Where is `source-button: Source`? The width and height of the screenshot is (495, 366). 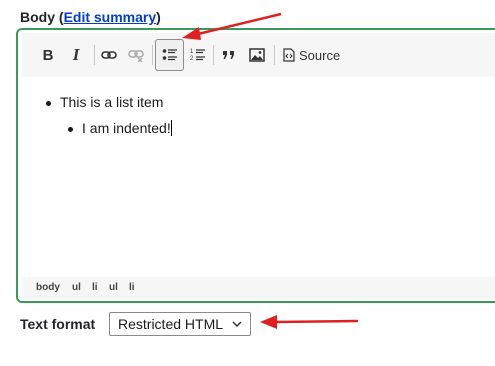 source-button: Source is located at coordinates (312, 55).